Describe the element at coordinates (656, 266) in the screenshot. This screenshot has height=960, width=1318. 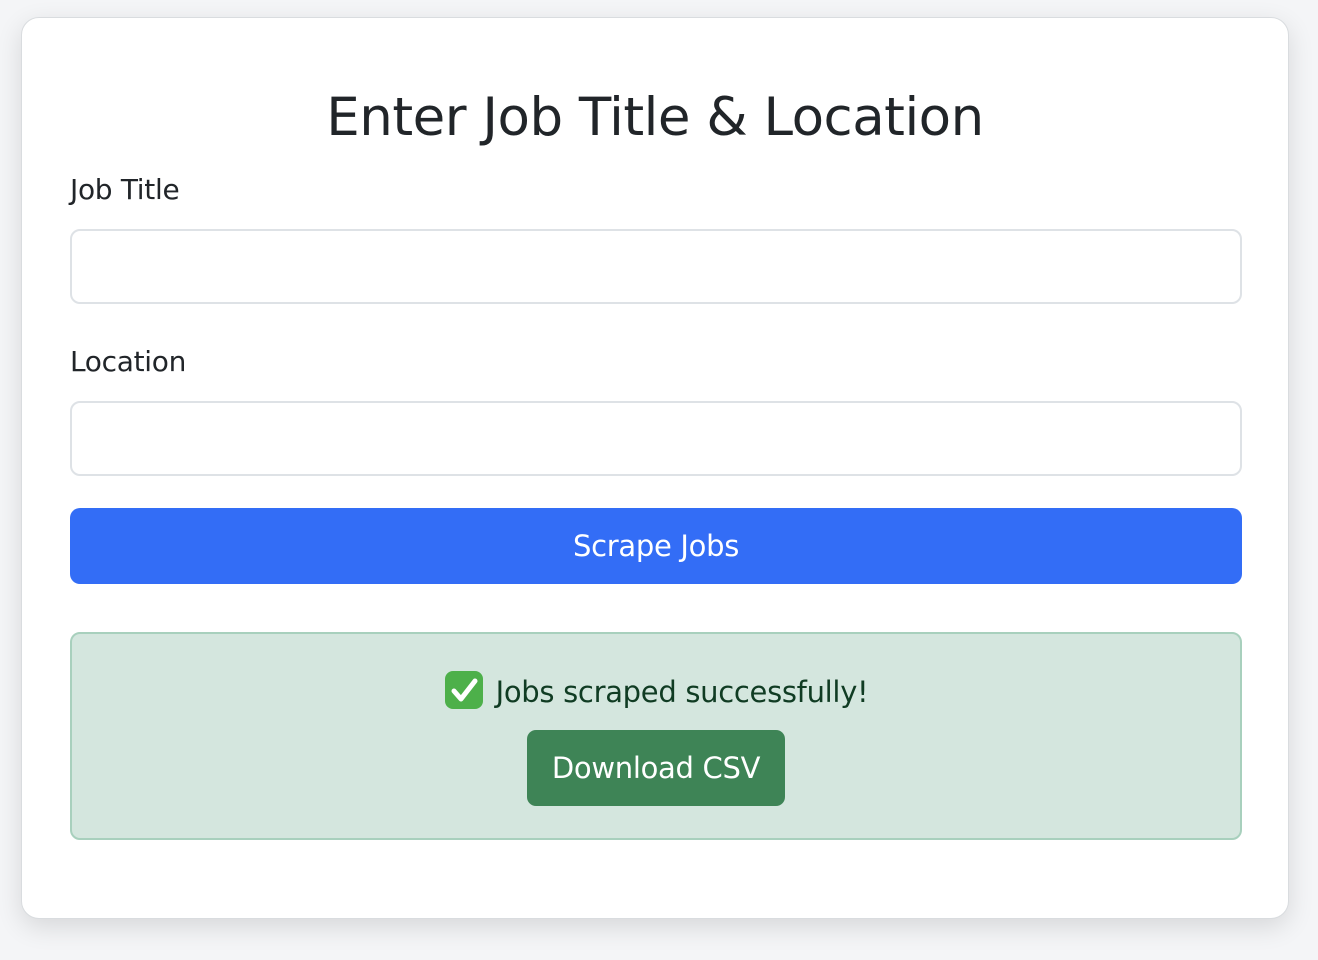
I see `job-title-input` at that location.